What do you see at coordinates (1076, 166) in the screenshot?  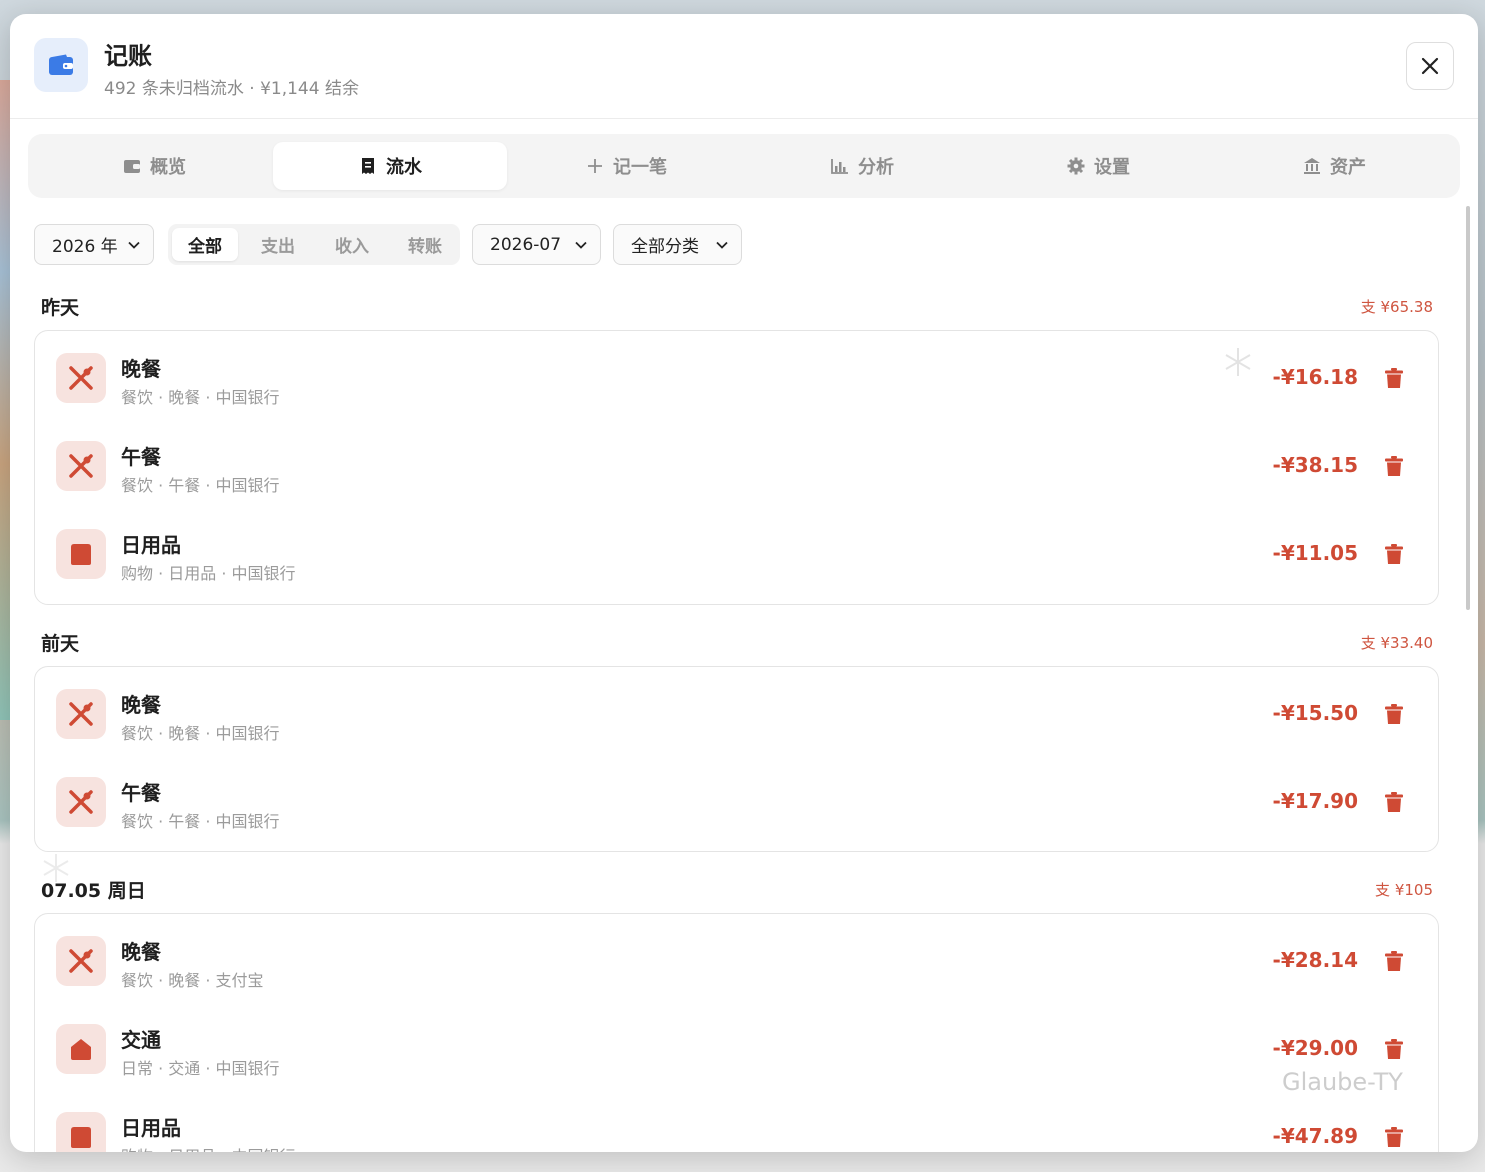 I see `gear-icon` at bounding box center [1076, 166].